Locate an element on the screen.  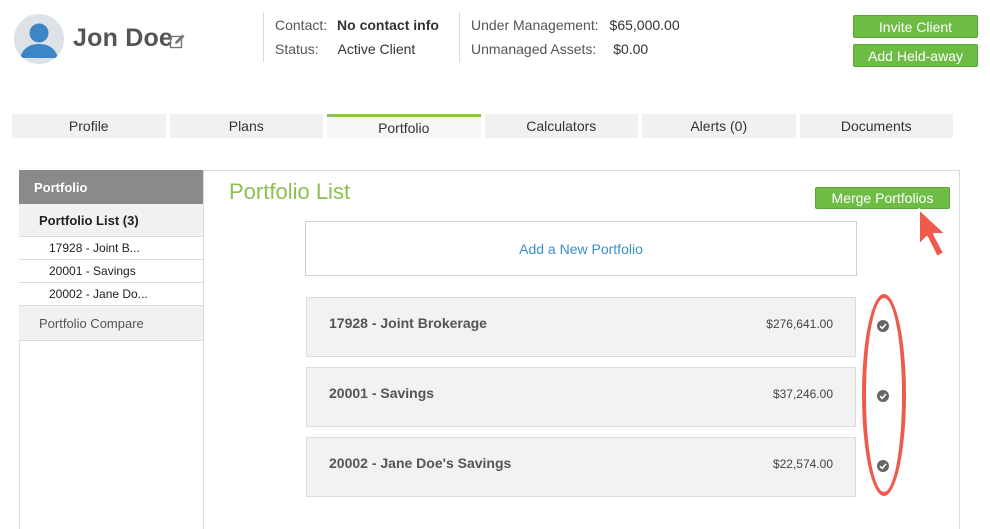
merge-portfolios-button: Merge Portfolios is located at coordinates (882, 198).